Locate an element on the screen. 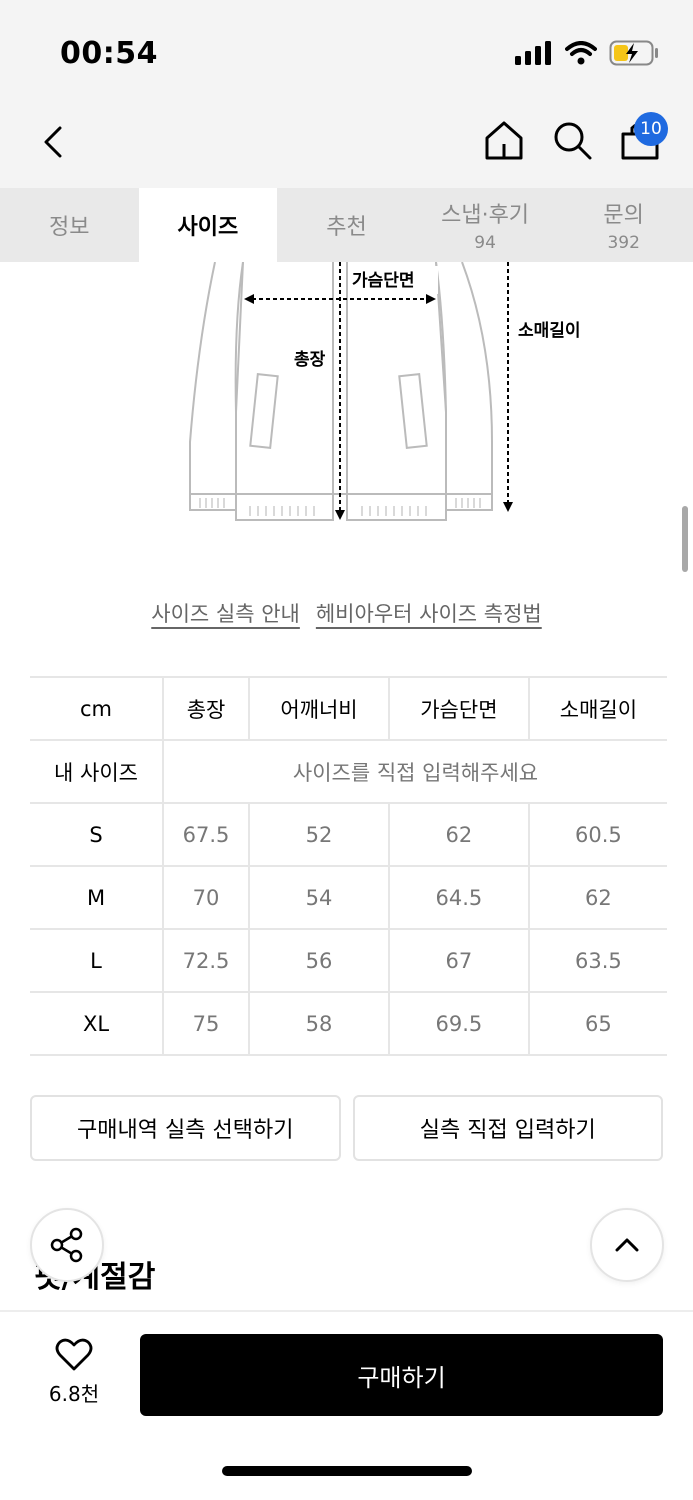 This screenshot has height=1500, width=693. size-guide-link: 사이즈 실측 안내 is located at coordinates (225, 613).